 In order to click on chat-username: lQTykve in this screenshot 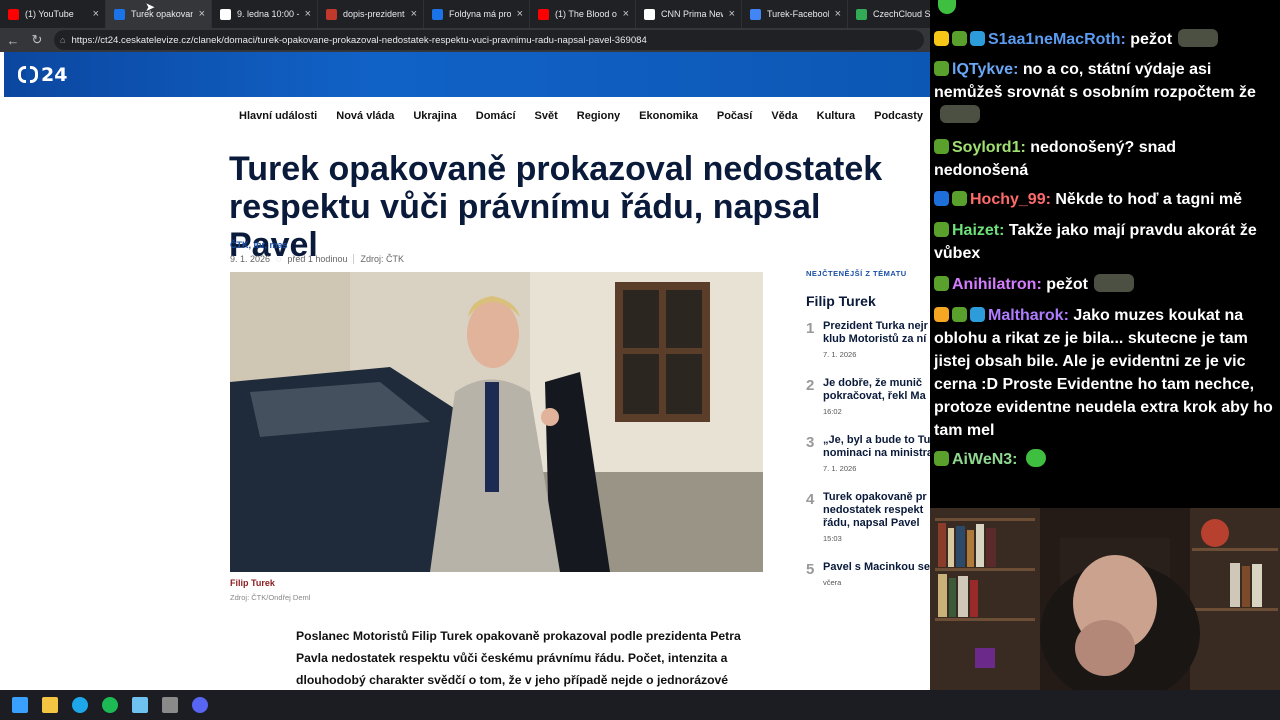, I will do `click(982, 69)`.